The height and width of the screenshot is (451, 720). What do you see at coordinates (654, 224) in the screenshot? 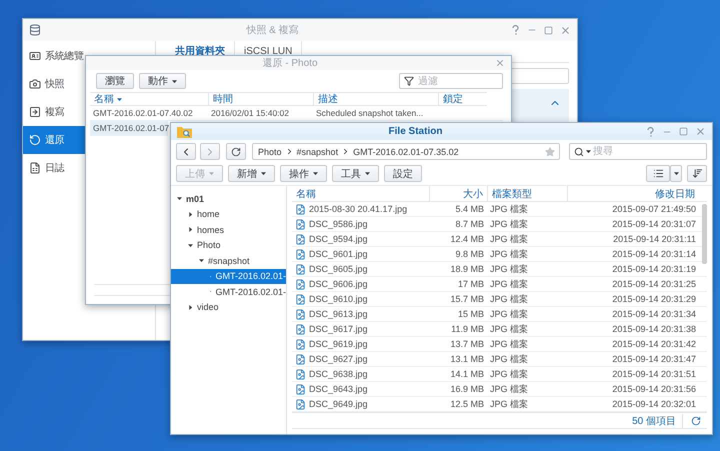
I see `modified-date: 2015-09-14 20:31:07` at bounding box center [654, 224].